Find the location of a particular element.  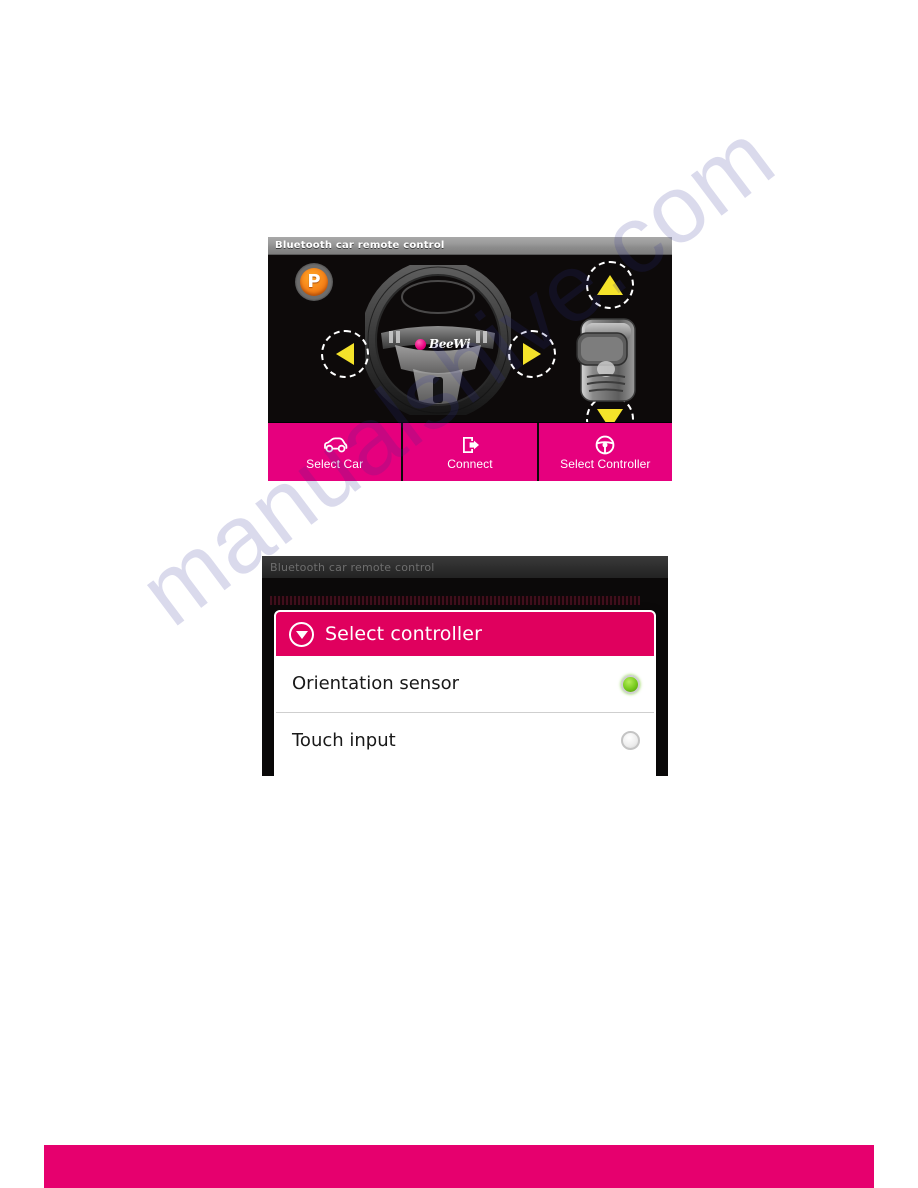

titlebar: Bluetooth car remote control is located at coordinates (470, 246).